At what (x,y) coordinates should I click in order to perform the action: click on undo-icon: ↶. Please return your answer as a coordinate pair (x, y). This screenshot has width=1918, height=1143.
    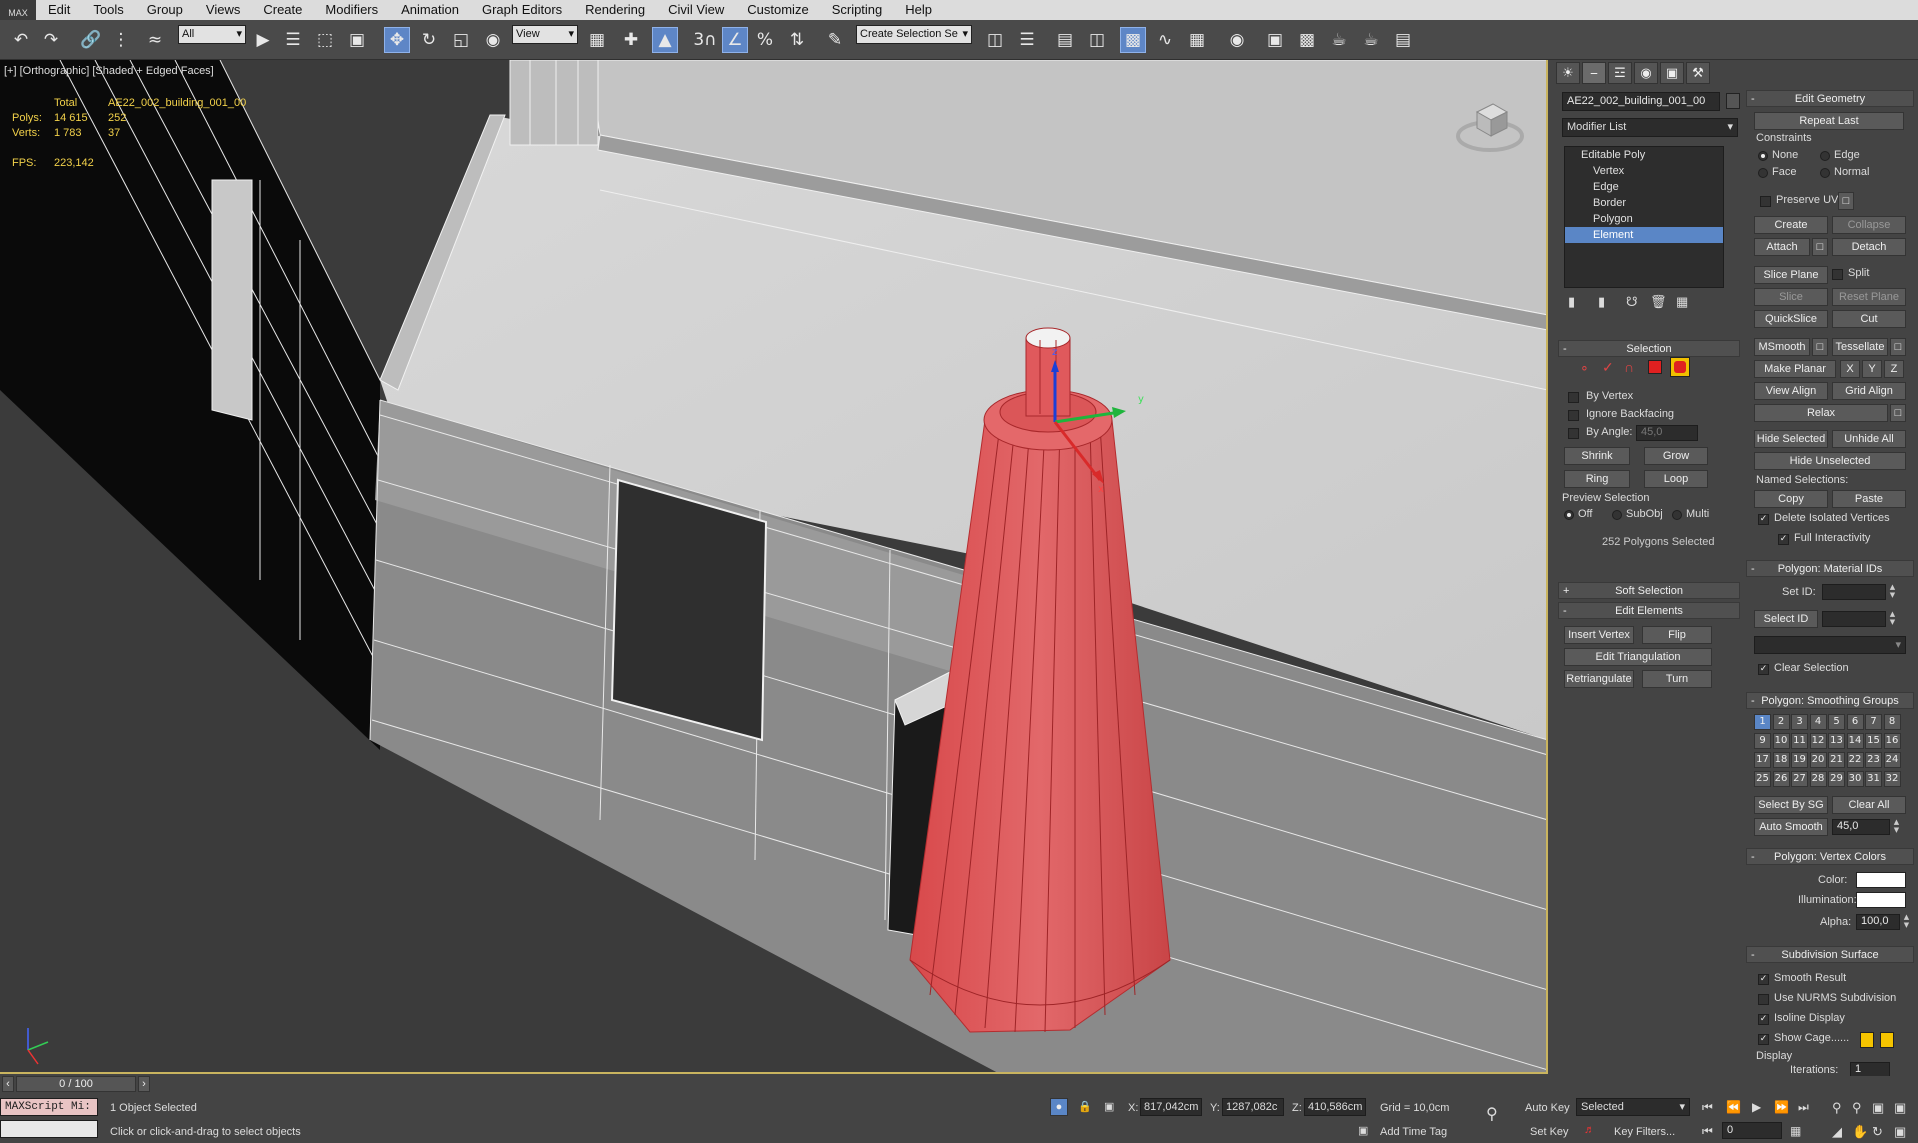
    Looking at the image, I should click on (21, 40).